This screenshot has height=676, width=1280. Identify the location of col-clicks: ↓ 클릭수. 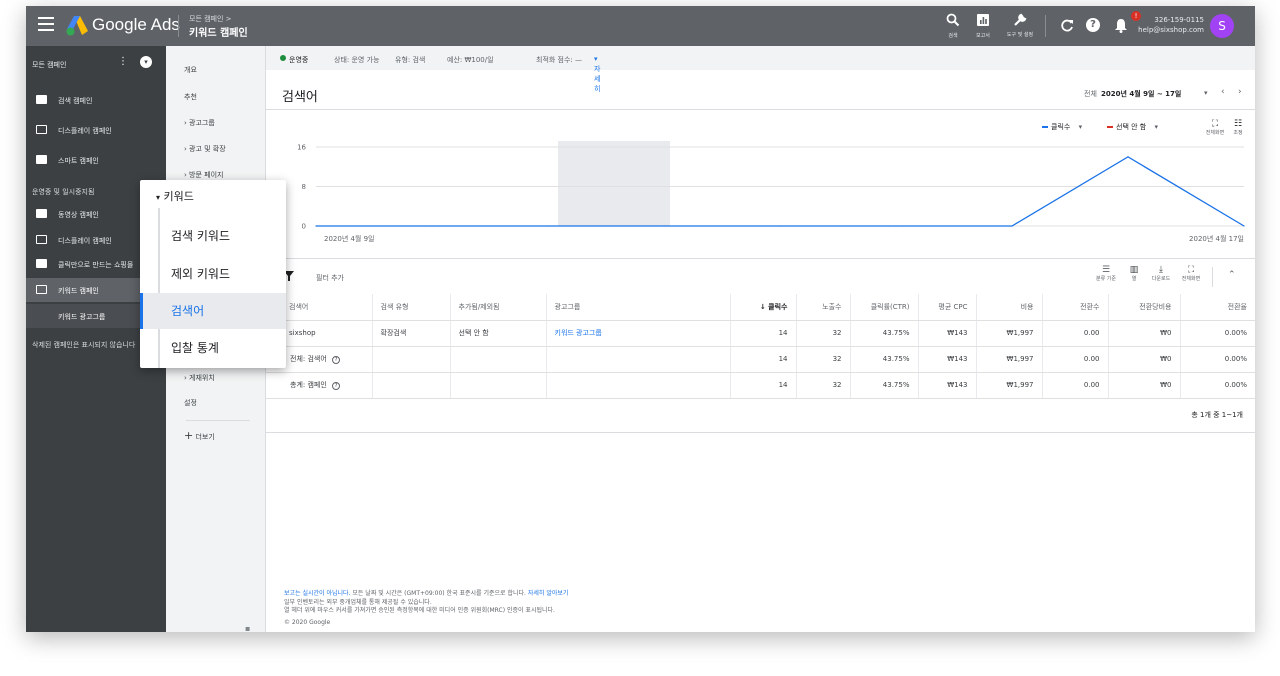
(763, 307).